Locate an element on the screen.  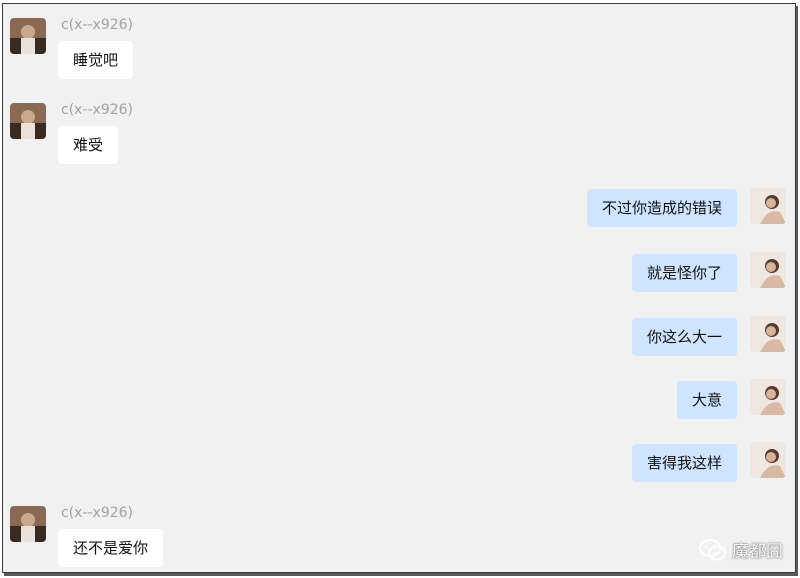
watermark-text: 魔都囧 is located at coordinates (757, 552).